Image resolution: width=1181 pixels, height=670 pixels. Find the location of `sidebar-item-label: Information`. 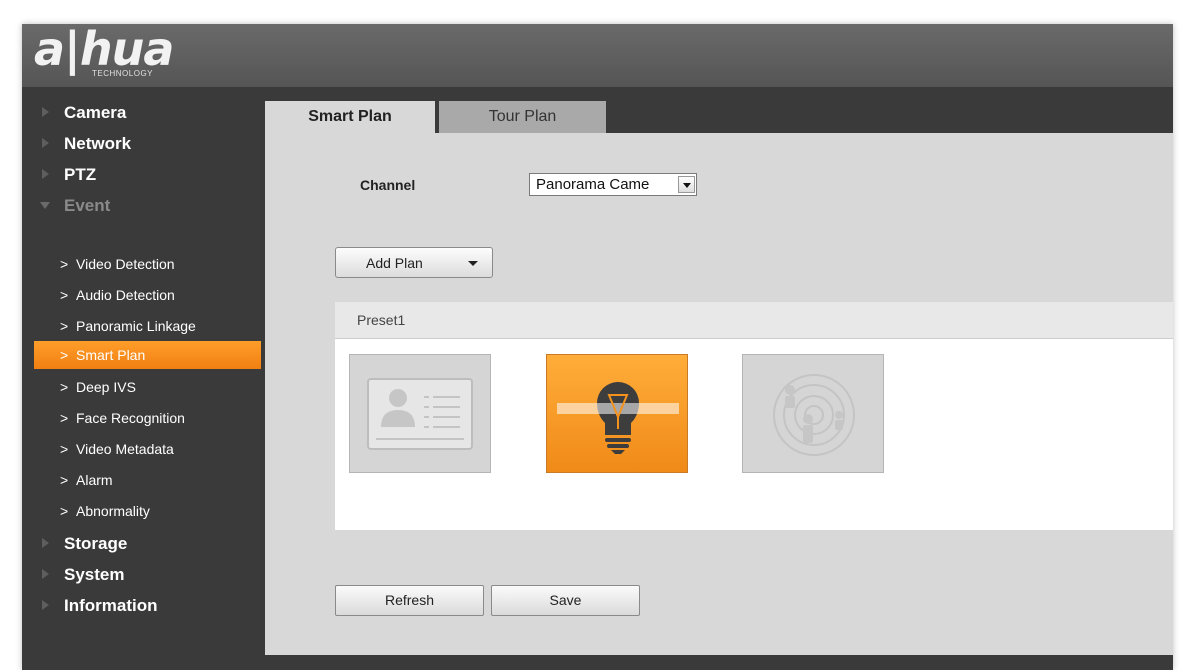

sidebar-item-label: Information is located at coordinates (111, 605).